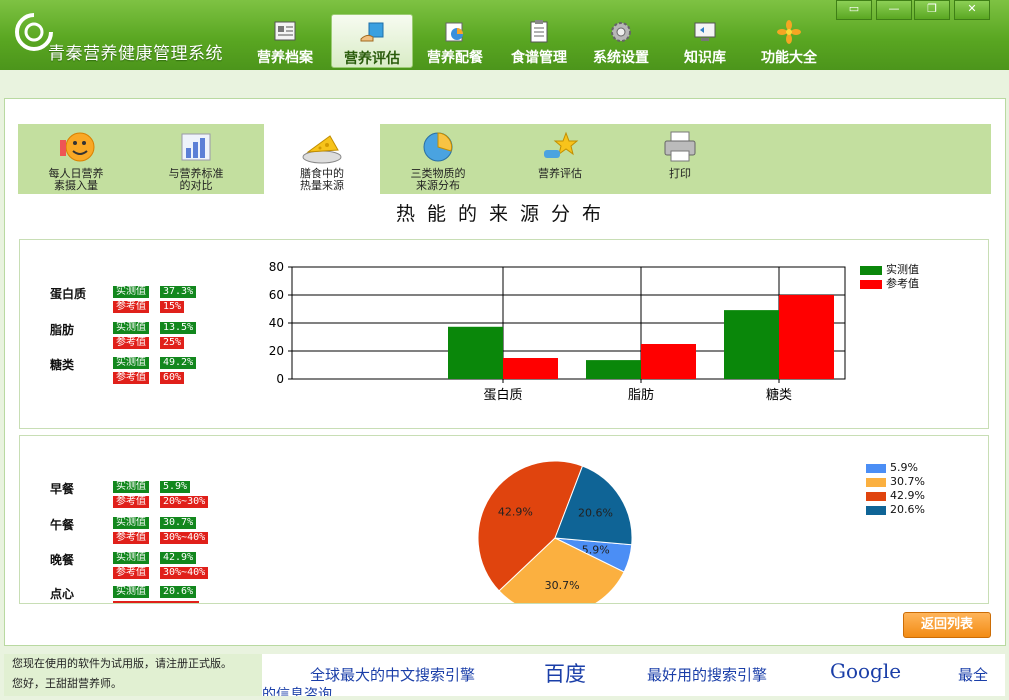  I want to click on ticker-link: Google, so click(865, 671).